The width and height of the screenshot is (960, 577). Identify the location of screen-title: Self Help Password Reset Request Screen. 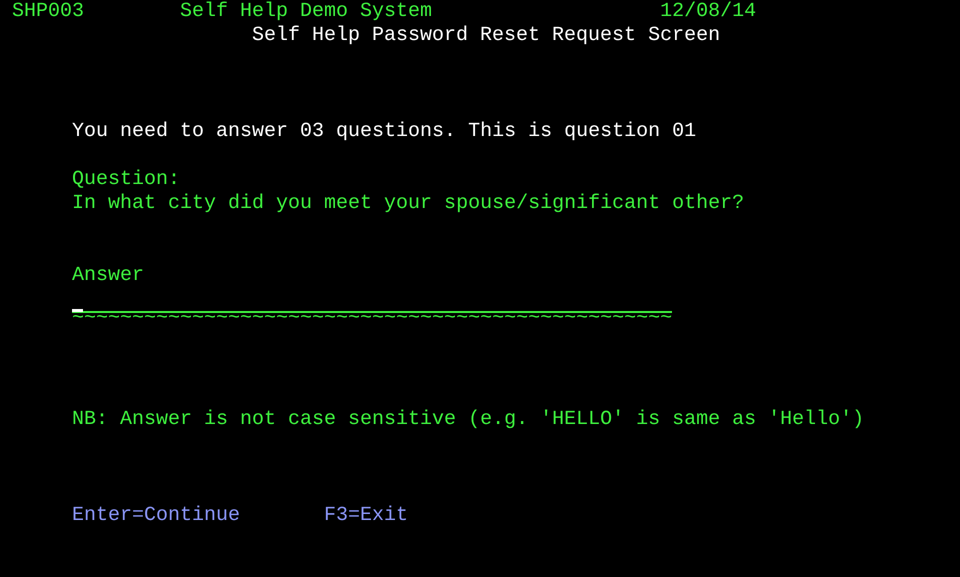
(486, 36).